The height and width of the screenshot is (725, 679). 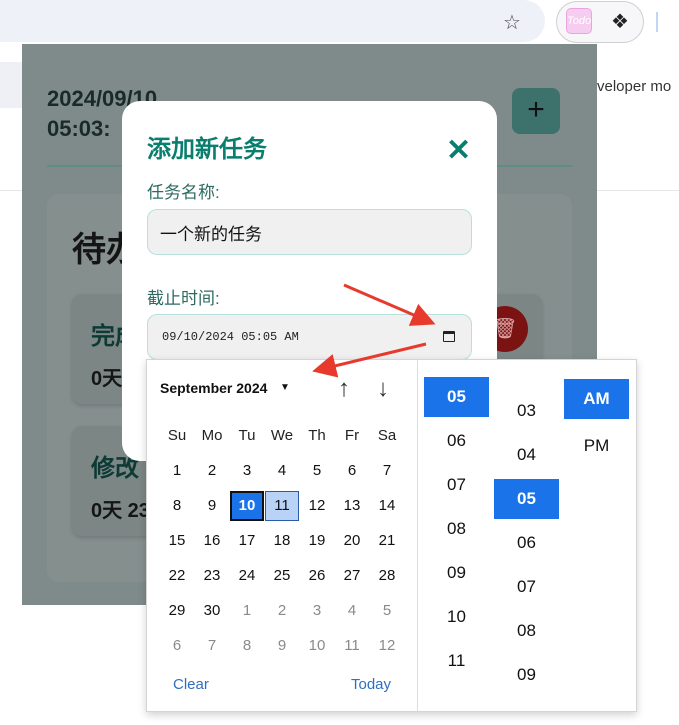 I want to click on weekday-label: Th, so click(x=317, y=435).